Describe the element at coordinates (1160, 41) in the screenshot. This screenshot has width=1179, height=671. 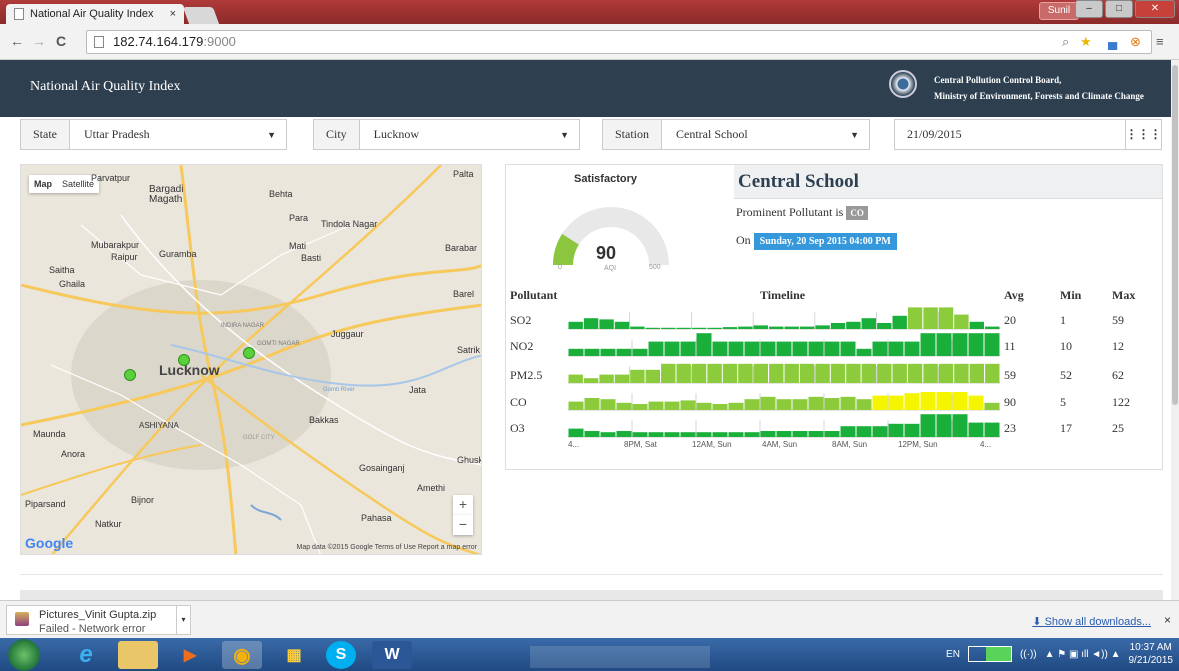
I see `menu-icon: ≡` at that location.